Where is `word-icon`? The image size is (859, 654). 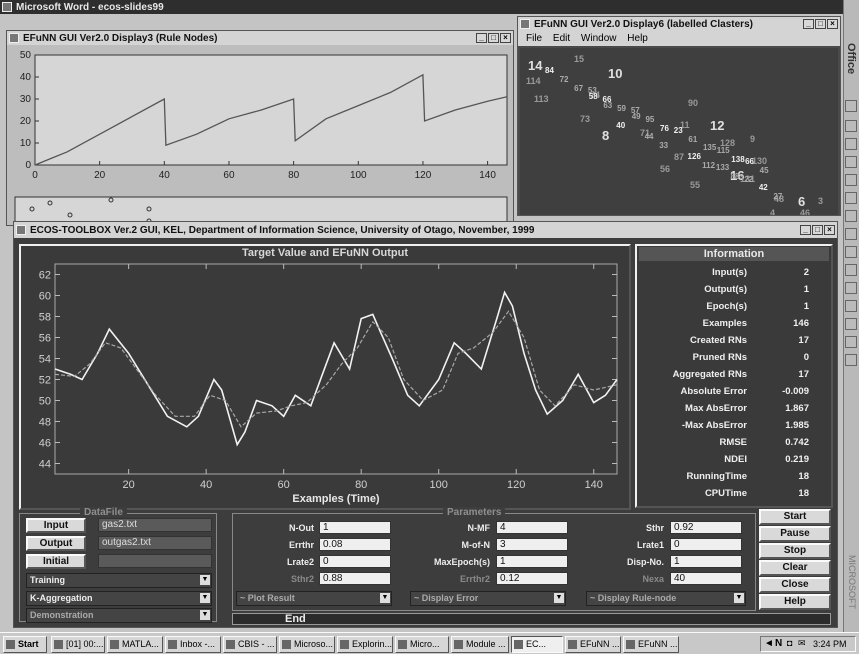 word-icon is located at coordinates (7, 7).